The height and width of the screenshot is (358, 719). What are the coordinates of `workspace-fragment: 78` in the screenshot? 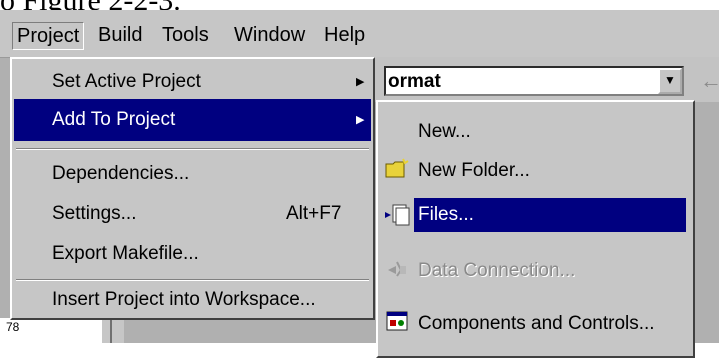 It's located at (13, 327).